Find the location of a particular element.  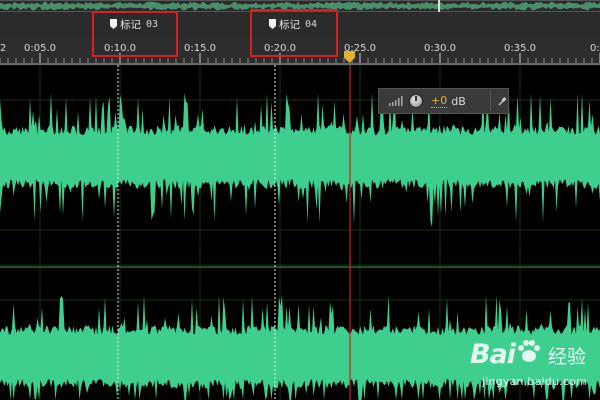

ruler-tick-label: 0:05.0 is located at coordinates (40, 48).